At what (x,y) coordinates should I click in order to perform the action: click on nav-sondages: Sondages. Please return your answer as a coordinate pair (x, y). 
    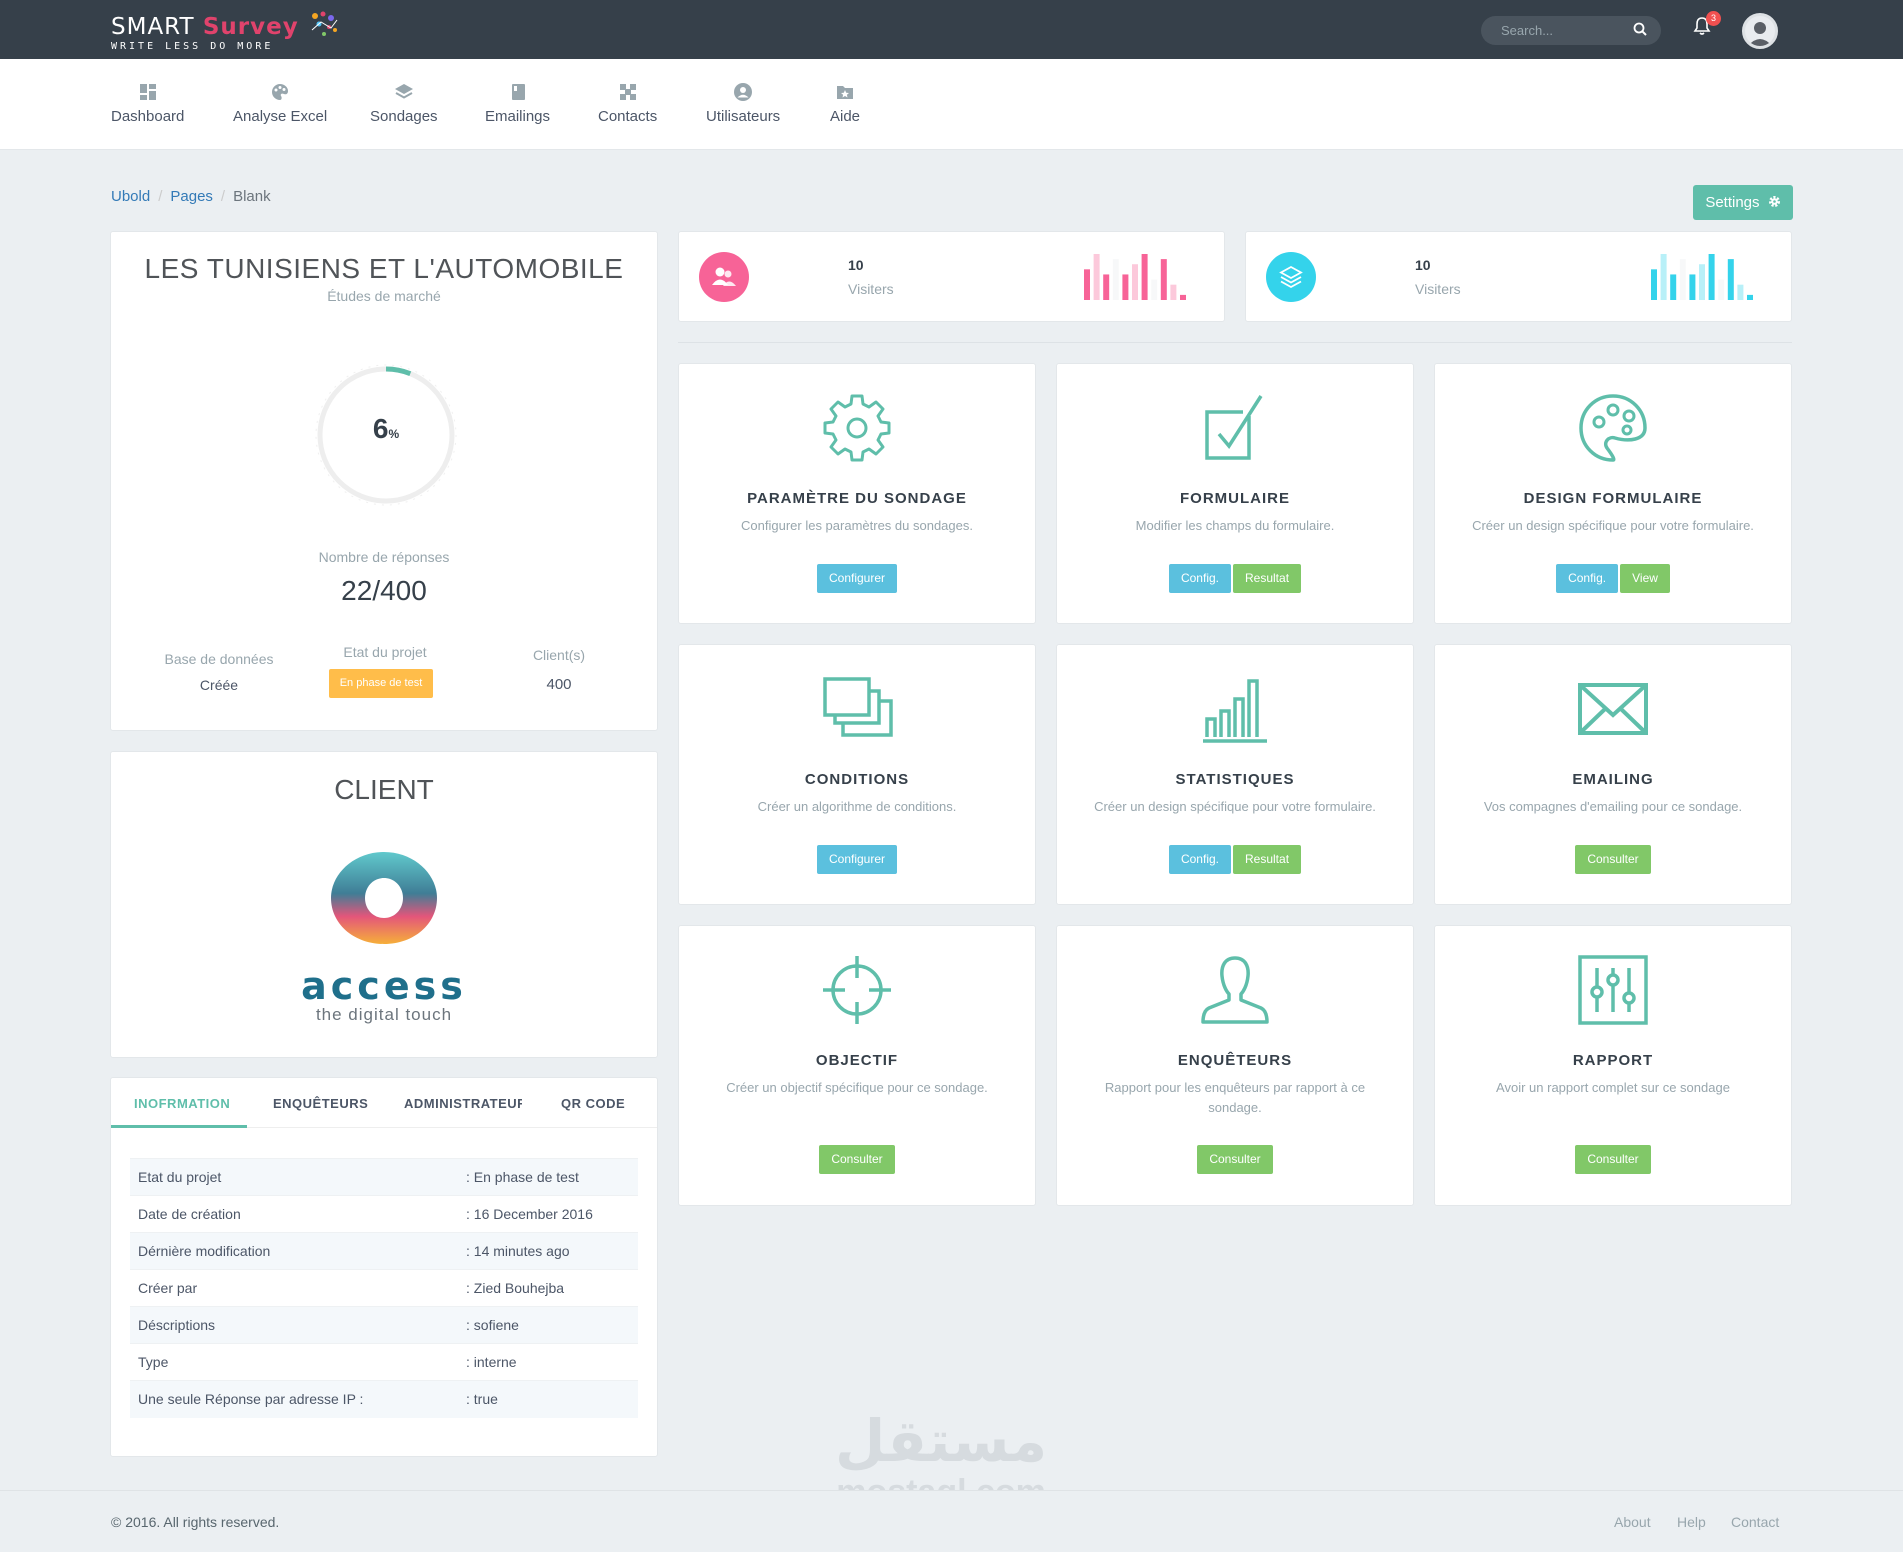
    Looking at the image, I should click on (404, 103).